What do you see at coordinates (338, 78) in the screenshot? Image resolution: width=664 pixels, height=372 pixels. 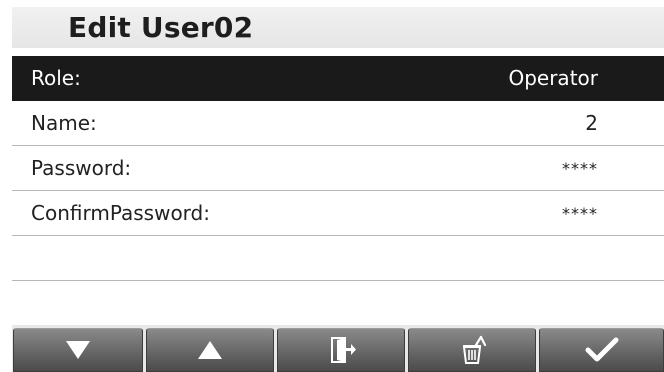 I see `field-row-role: Role: Operator` at bounding box center [338, 78].